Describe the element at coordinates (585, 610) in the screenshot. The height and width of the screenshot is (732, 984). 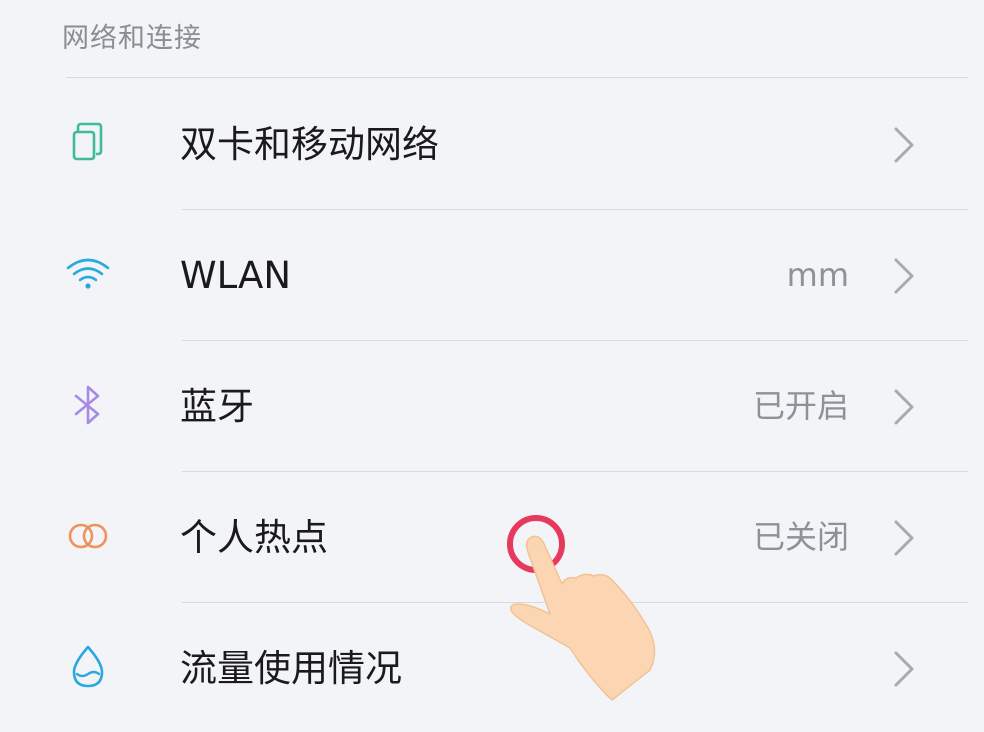
I see `tap-pointer-icon` at that location.